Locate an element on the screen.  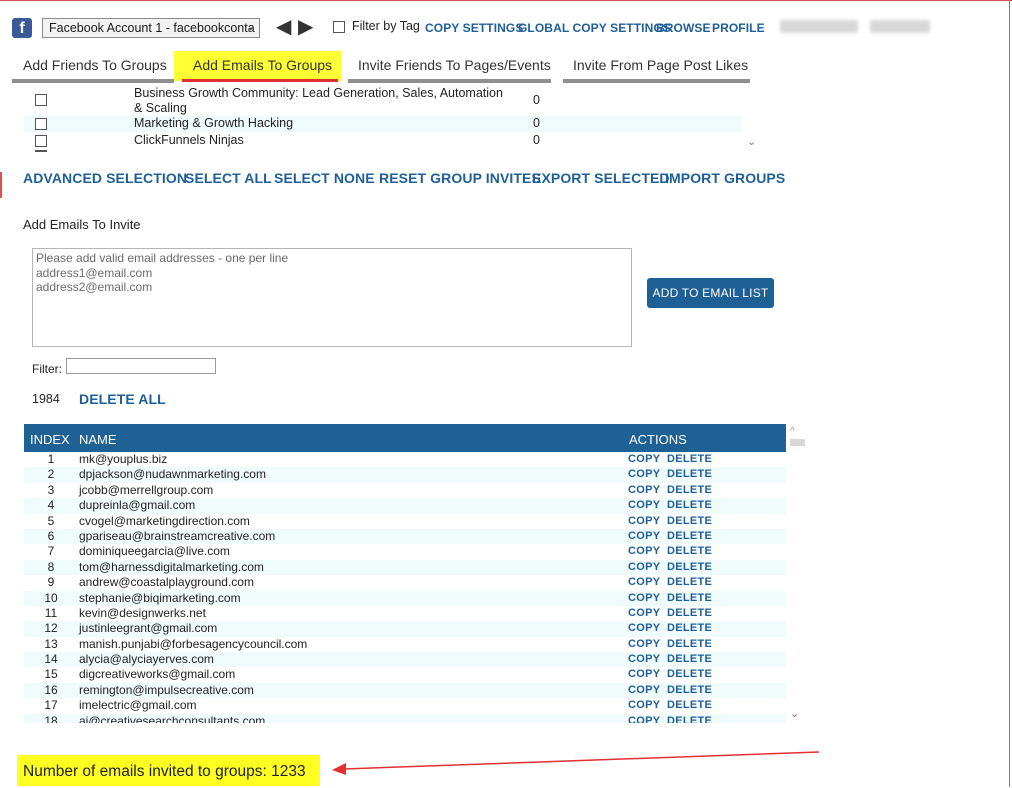
import-groups-link: IMPORT GROUPS is located at coordinates (725, 178).